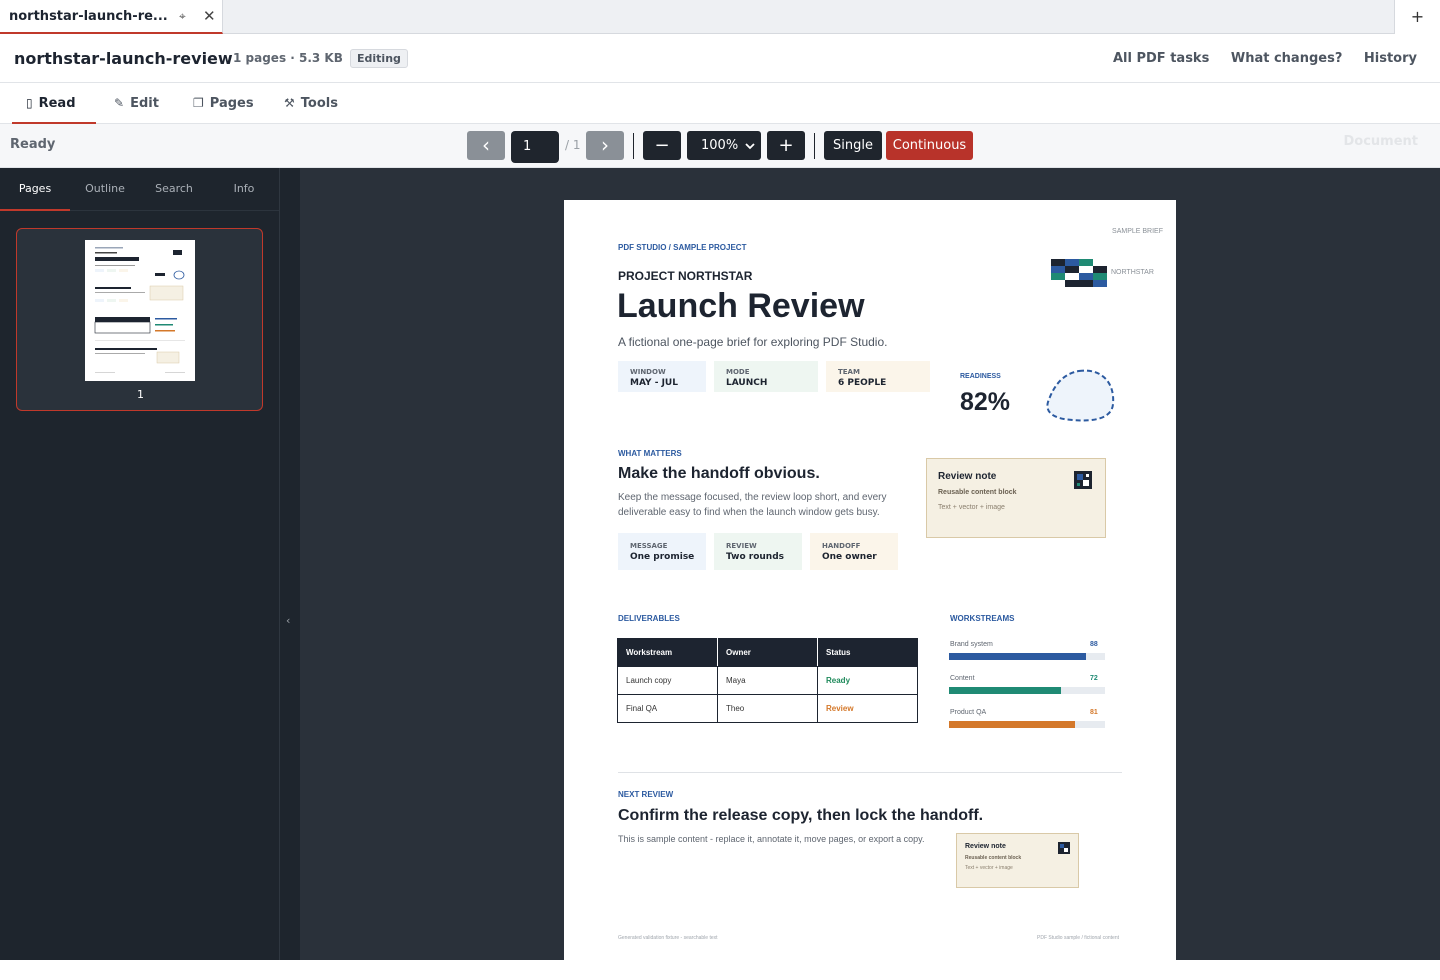  I want to click on table-row: Launch copy Maya Ready, so click(767, 680).